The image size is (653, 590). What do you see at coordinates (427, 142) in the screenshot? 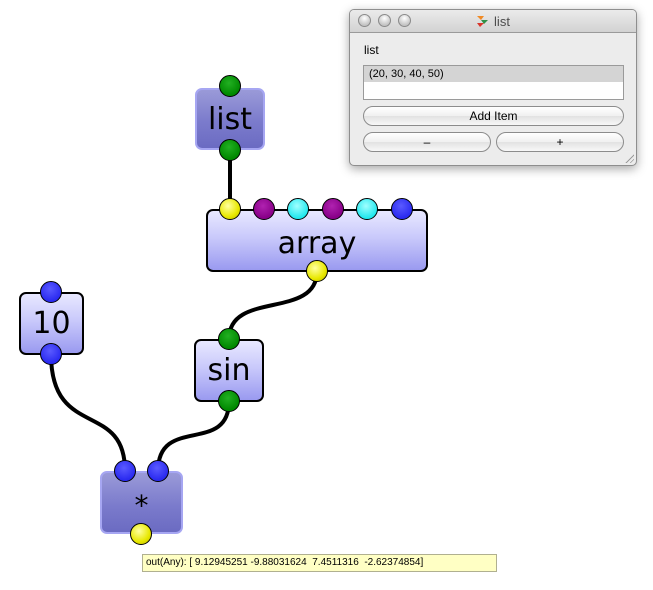
I see `remove-item-button: –` at bounding box center [427, 142].